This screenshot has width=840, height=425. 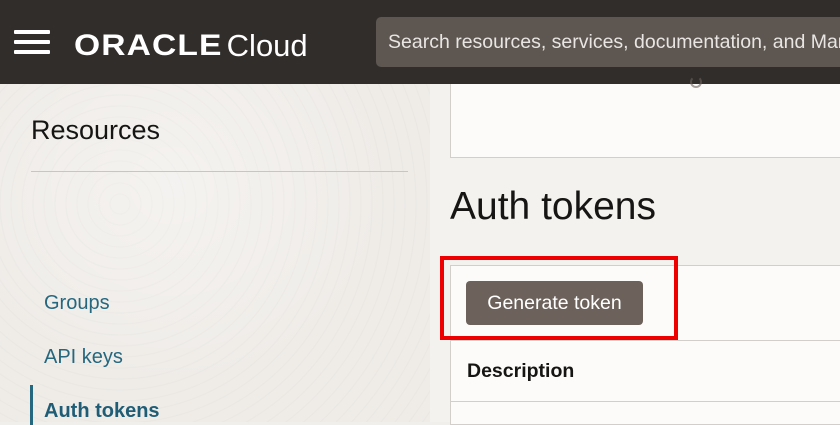 I want to click on page-title: Auth tokens, so click(x=553, y=206).